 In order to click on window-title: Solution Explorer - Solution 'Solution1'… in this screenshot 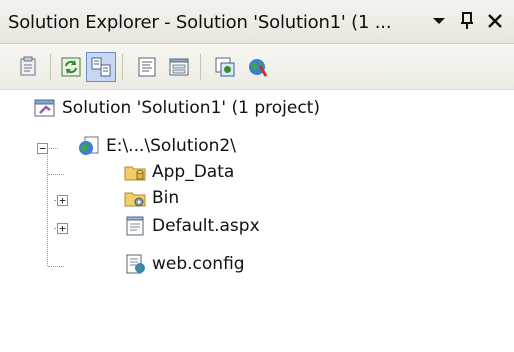, I will do `click(200, 22)`.